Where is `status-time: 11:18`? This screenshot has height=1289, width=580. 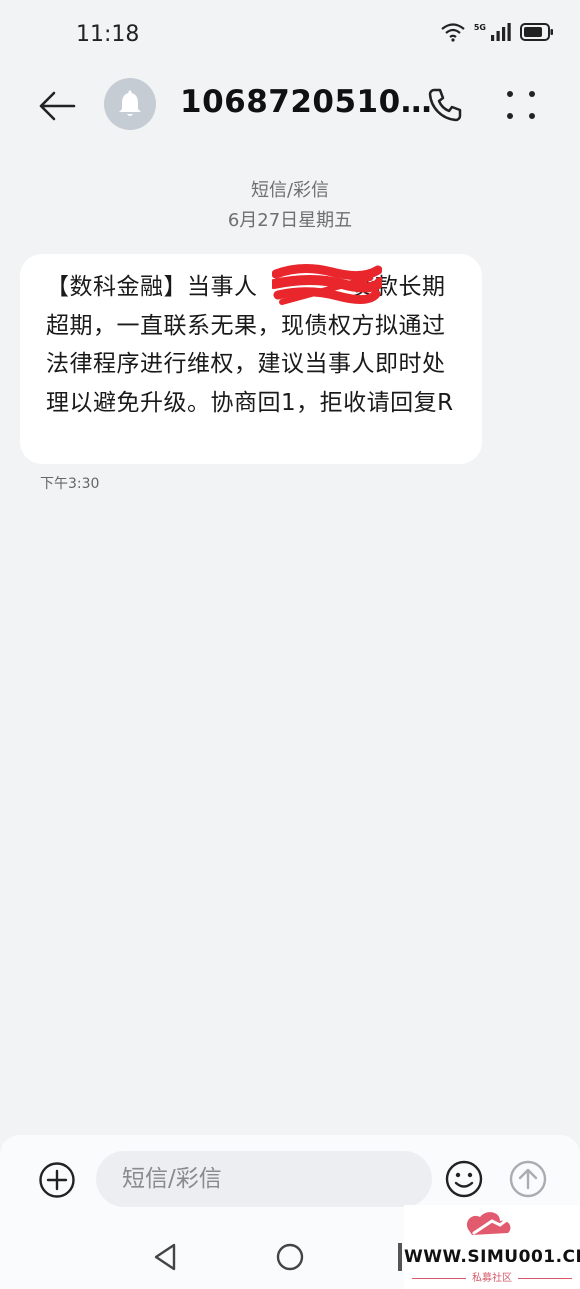
status-time: 11:18 is located at coordinates (108, 34).